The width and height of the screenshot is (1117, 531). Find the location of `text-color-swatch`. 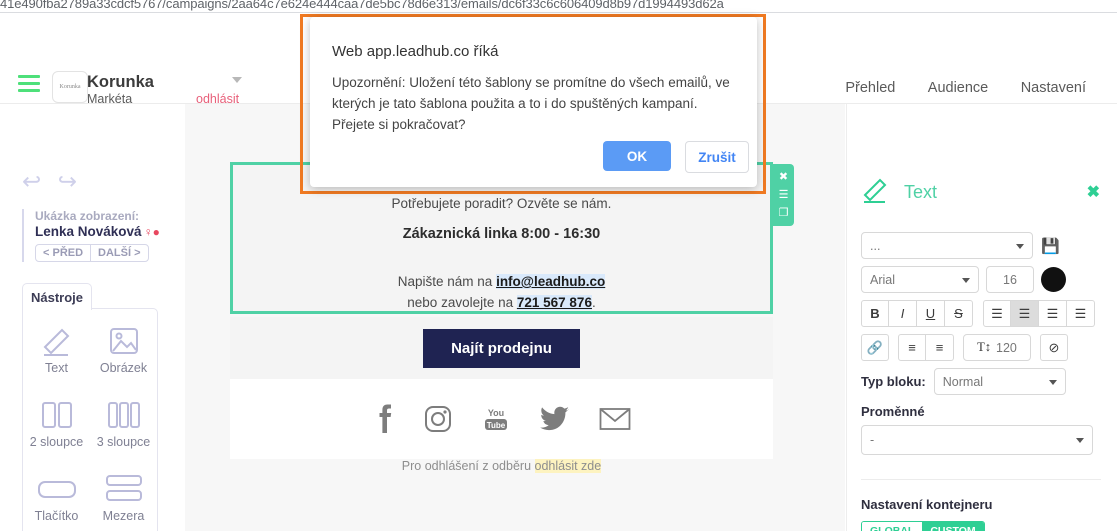

text-color-swatch is located at coordinates (1053, 279).